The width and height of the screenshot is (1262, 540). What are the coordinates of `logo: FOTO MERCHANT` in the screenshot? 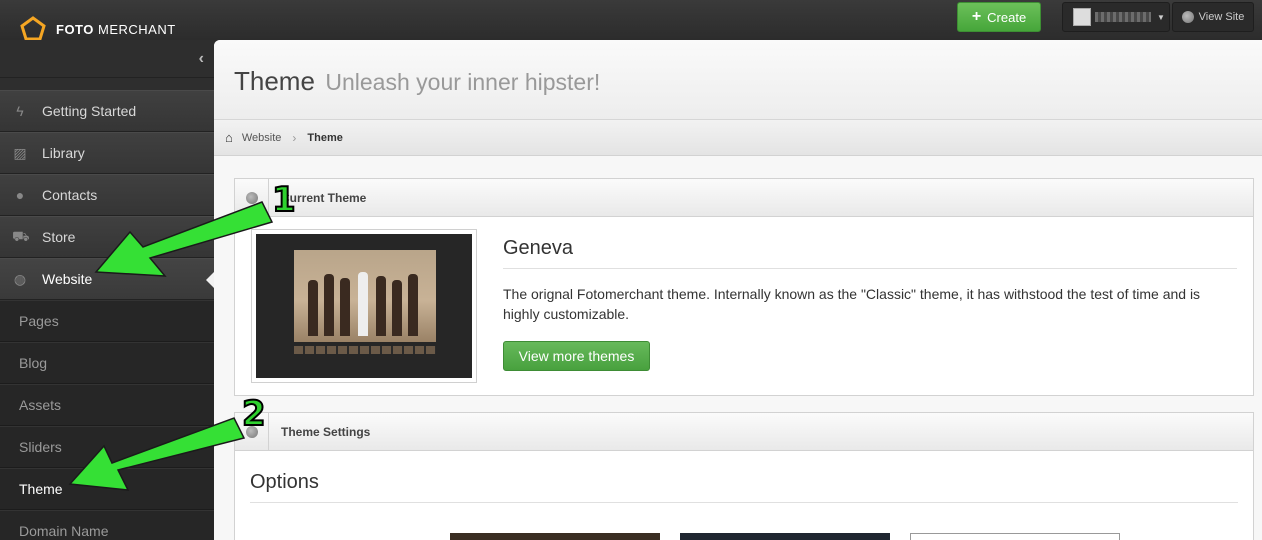 It's located at (98, 29).